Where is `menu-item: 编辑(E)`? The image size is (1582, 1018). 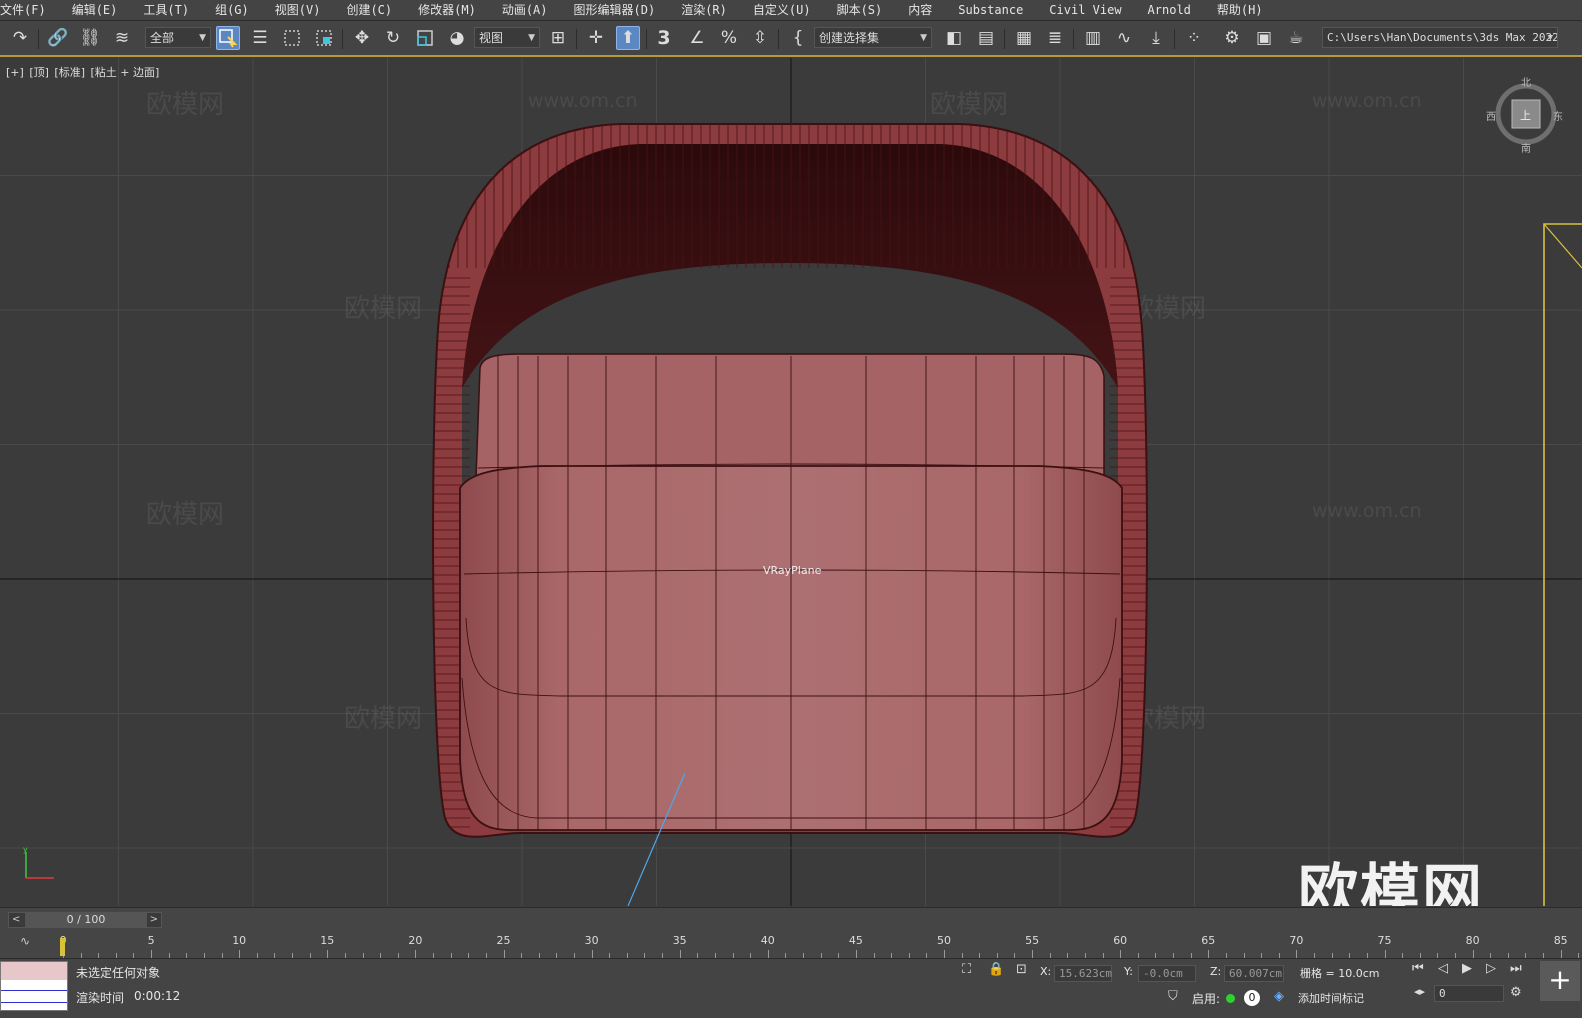 menu-item: 编辑(E) is located at coordinates (96, 10).